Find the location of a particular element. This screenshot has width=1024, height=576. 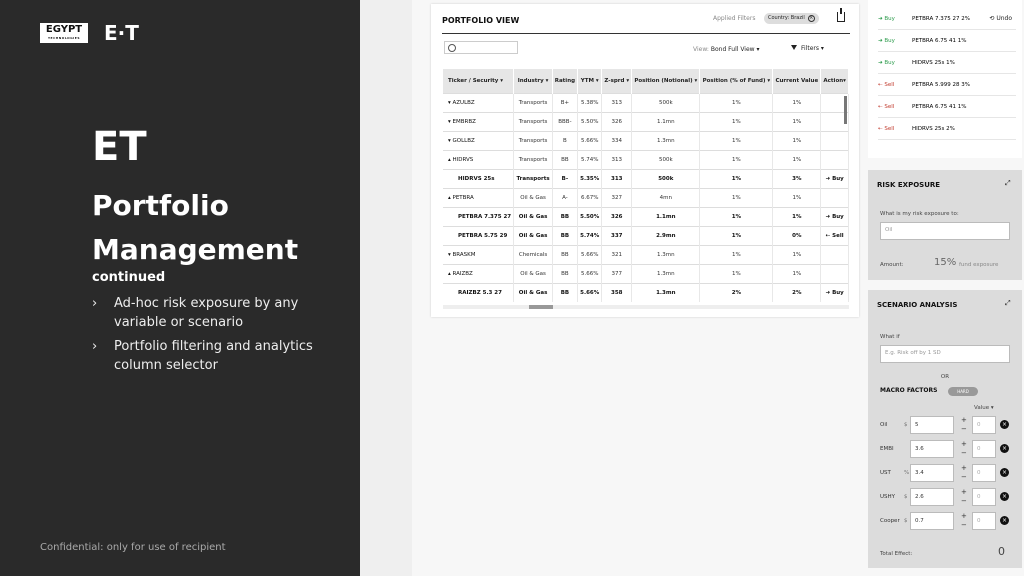

factor-value-input: 3.6 is located at coordinates (932, 449).